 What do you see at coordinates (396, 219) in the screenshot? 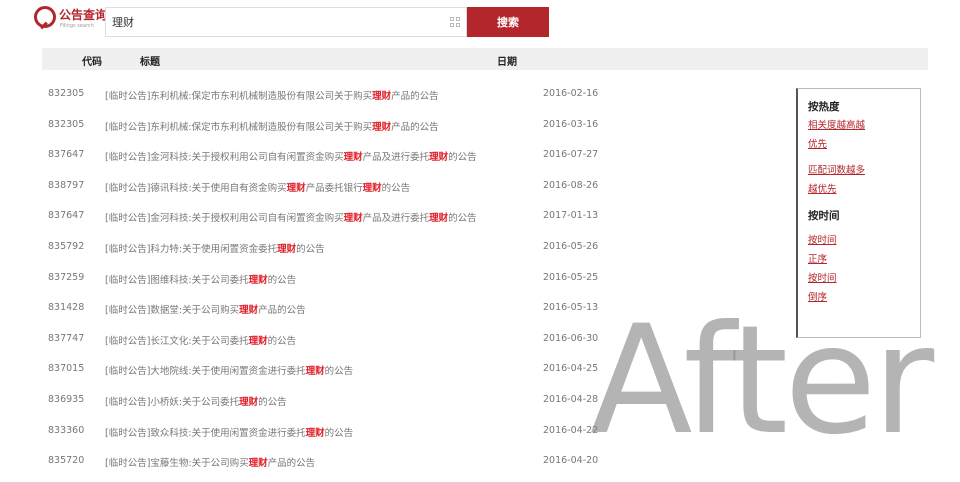
I see `title-text: 产品及进行委托` at bounding box center [396, 219].